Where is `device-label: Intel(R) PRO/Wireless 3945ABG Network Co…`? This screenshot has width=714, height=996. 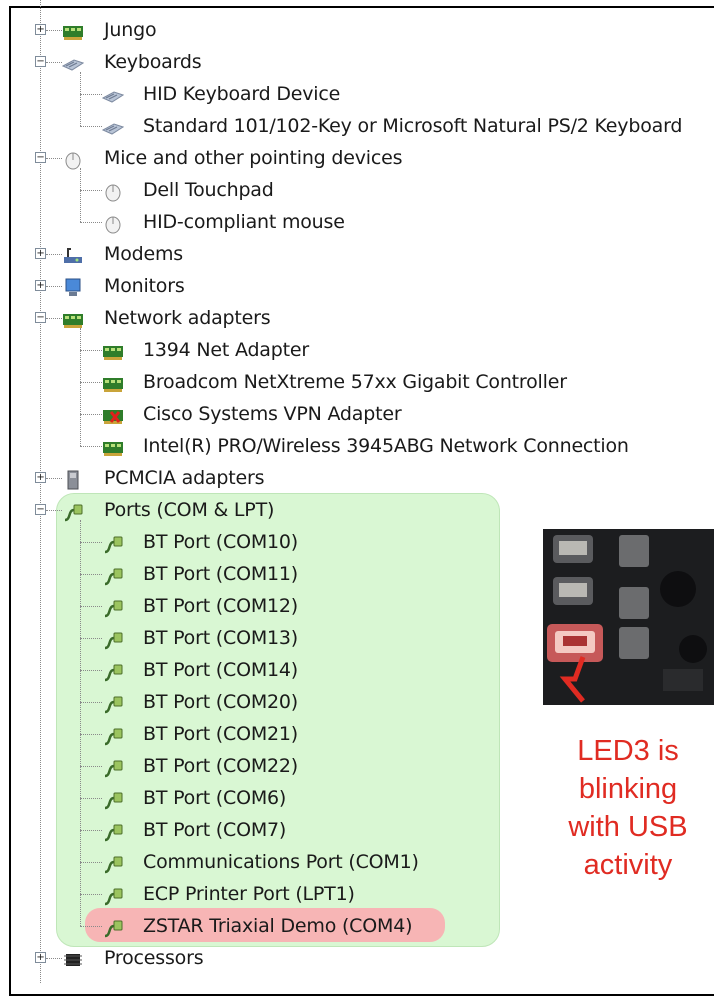
device-label: Intel(R) PRO/Wireless 3945ABG Network Co… is located at coordinates (386, 446).